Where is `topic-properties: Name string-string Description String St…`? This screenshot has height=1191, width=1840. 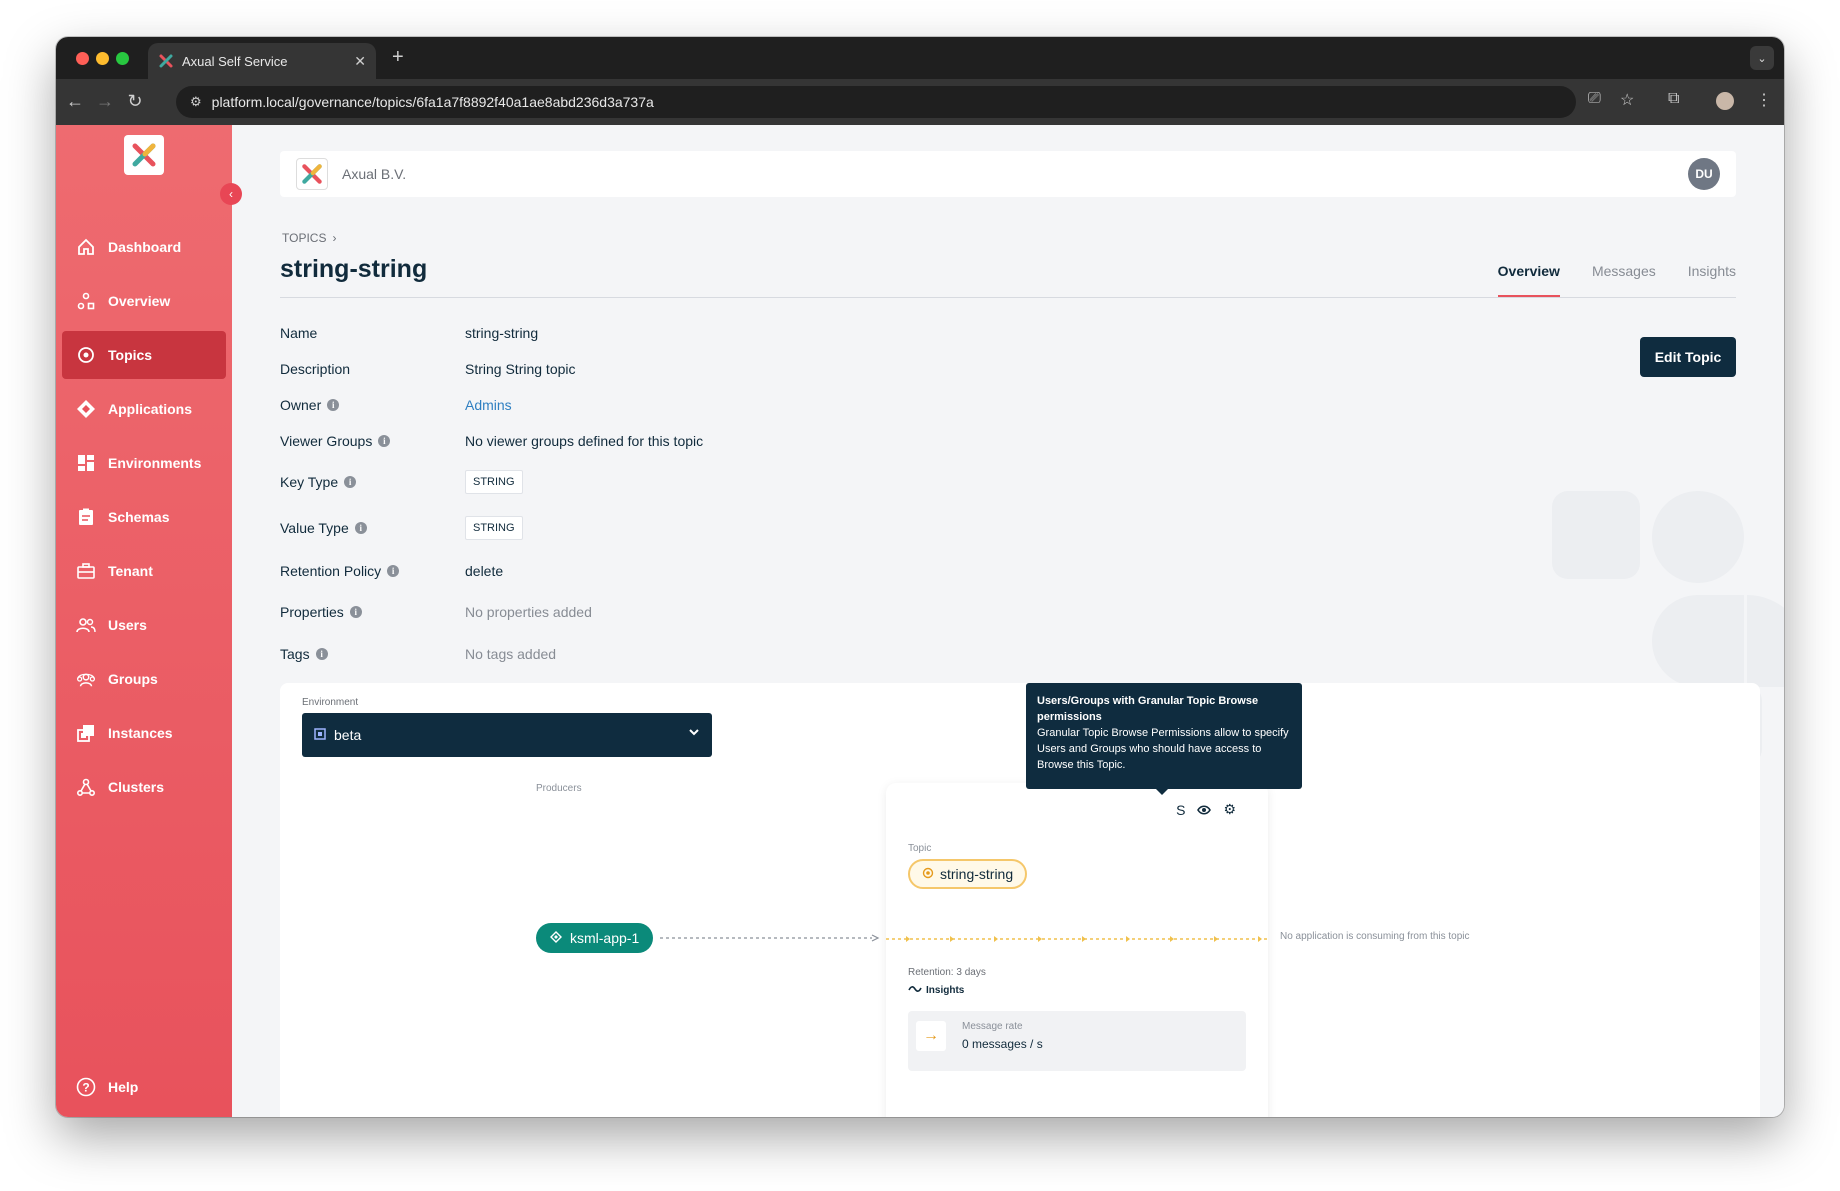 topic-properties: Name string-string Description String St… is located at coordinates (680, 495).